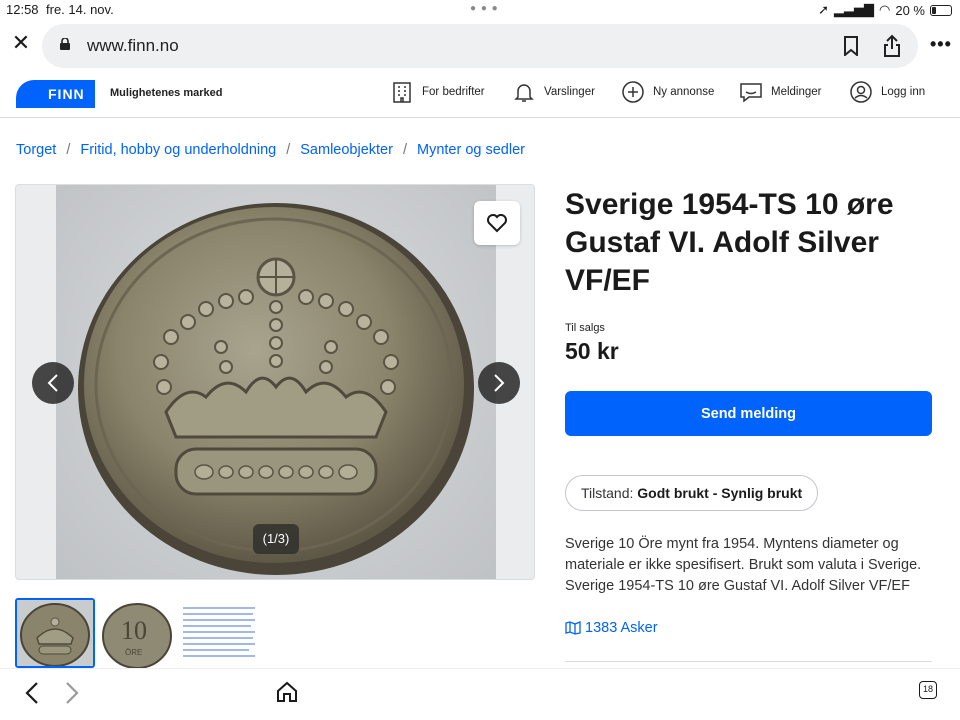  I want to click on nav-label: Ny annonse, so click(684, 92).